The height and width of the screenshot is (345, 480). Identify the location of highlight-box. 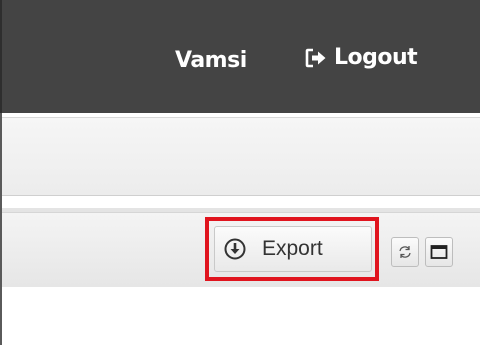
(292, 249).